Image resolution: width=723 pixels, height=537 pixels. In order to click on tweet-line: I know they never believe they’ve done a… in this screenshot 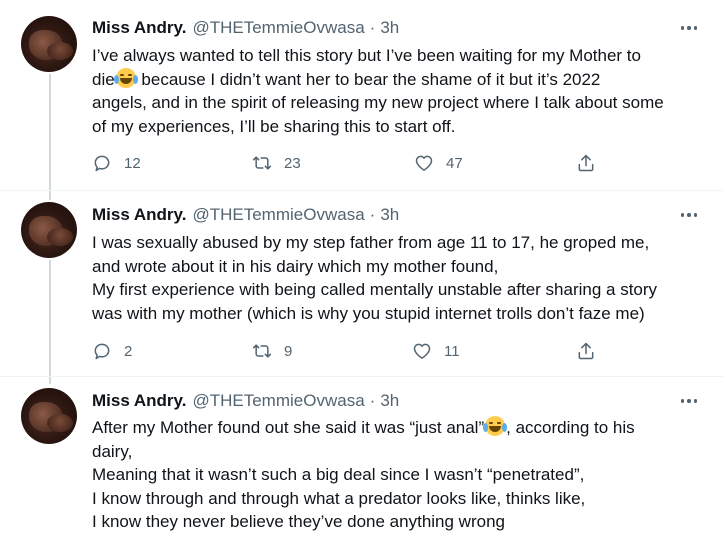, I will do `click(298, 521)`.